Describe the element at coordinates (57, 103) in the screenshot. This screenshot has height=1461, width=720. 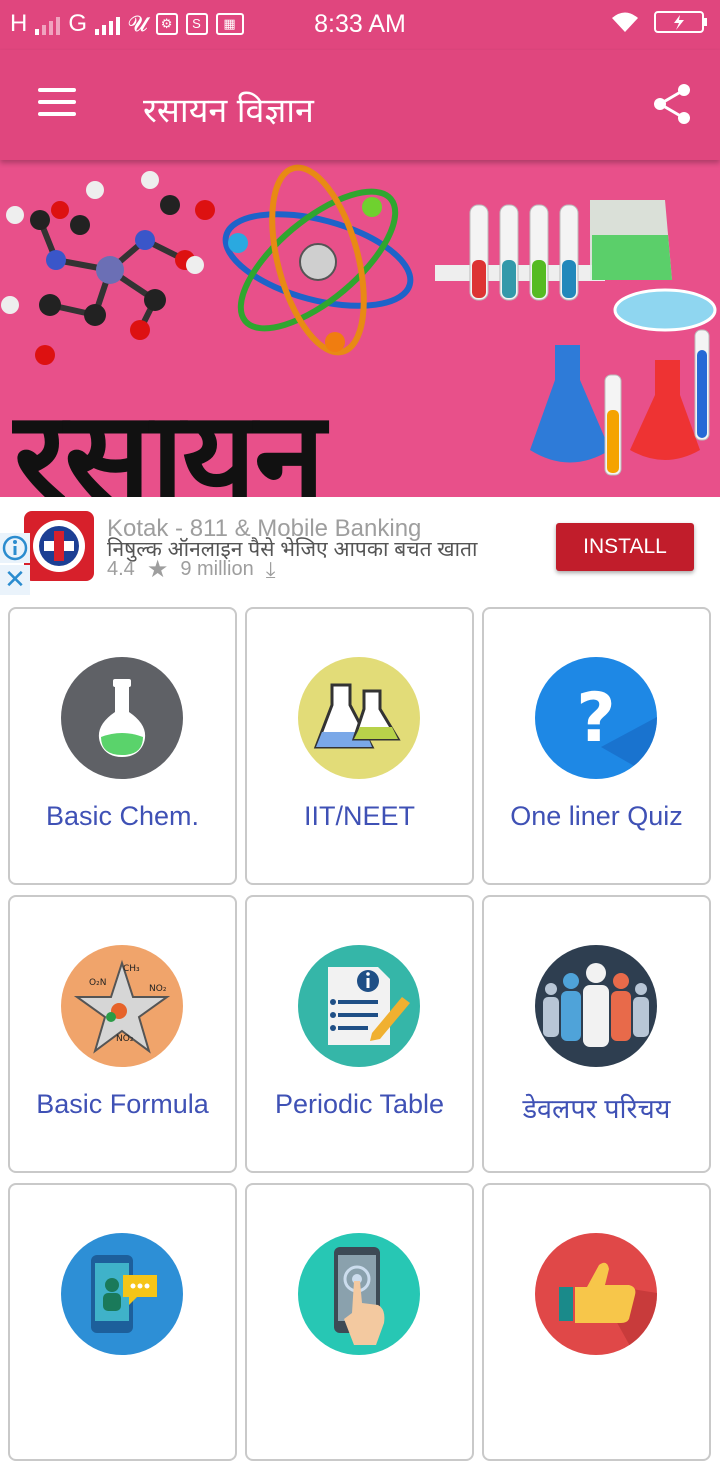
I see `hamburger-menu-icon` at that location.